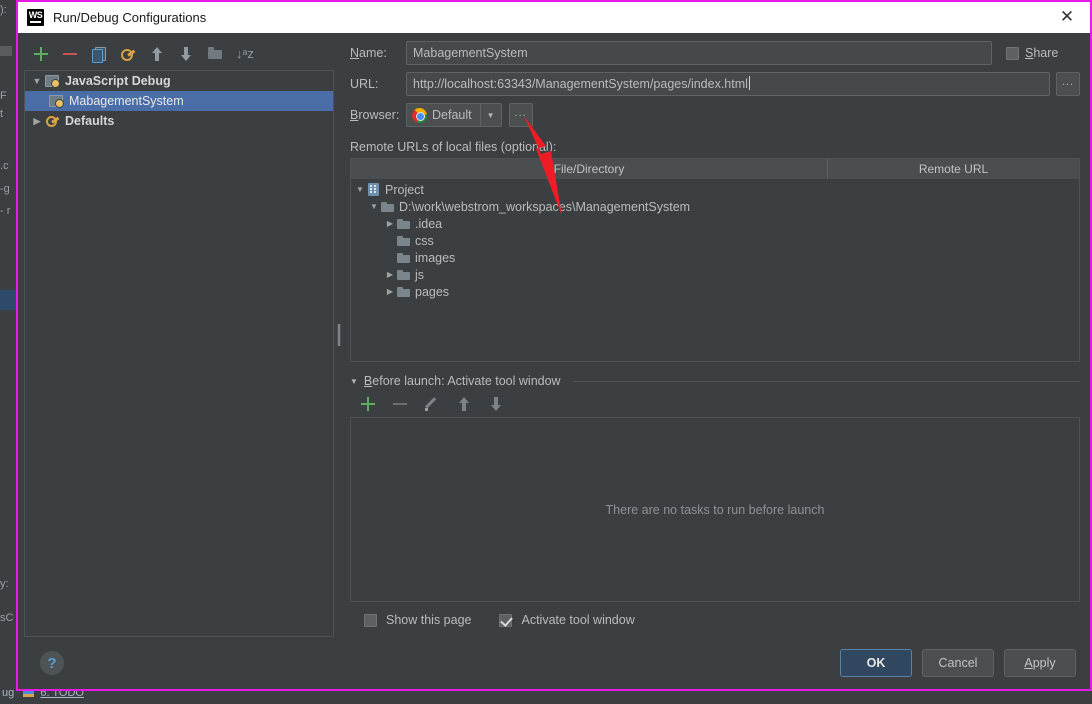 This screenshot has height=704, width=1092. What do you see at coordinates (506, 620) in the screenshot?
I see `activate-tool-window-checkbox` at bounding box center [506, 620].